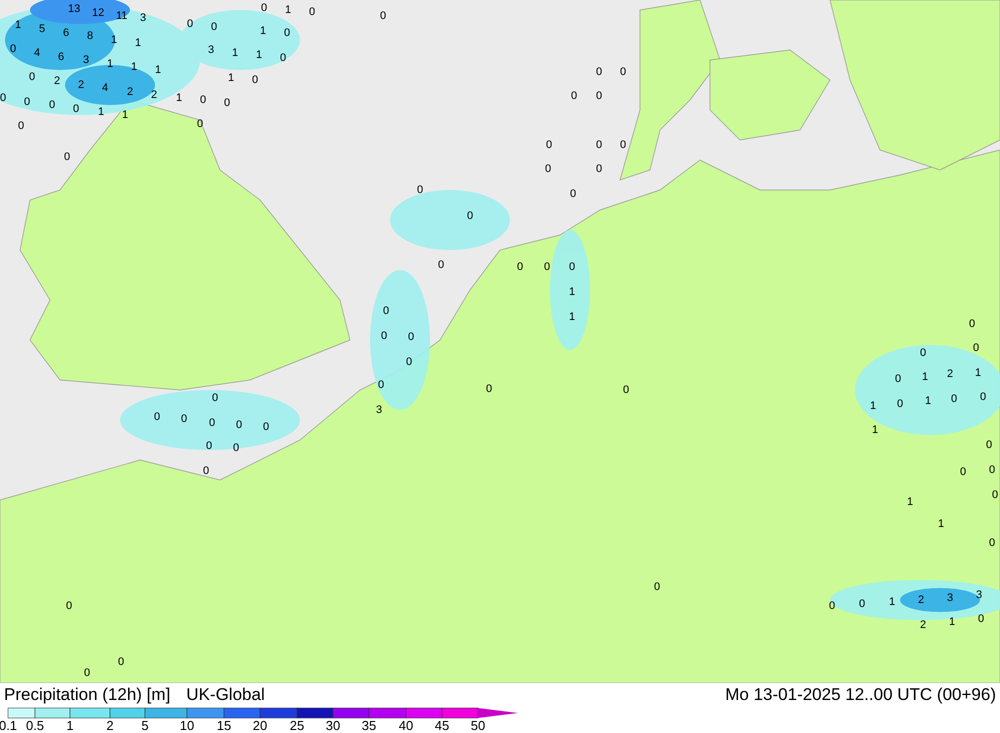 This screenshot has height=733, width=1000. What do you see at coordinates (145, 725) in the screenshot?
I see `scale-label: 5` at bounding box center [145, 725].